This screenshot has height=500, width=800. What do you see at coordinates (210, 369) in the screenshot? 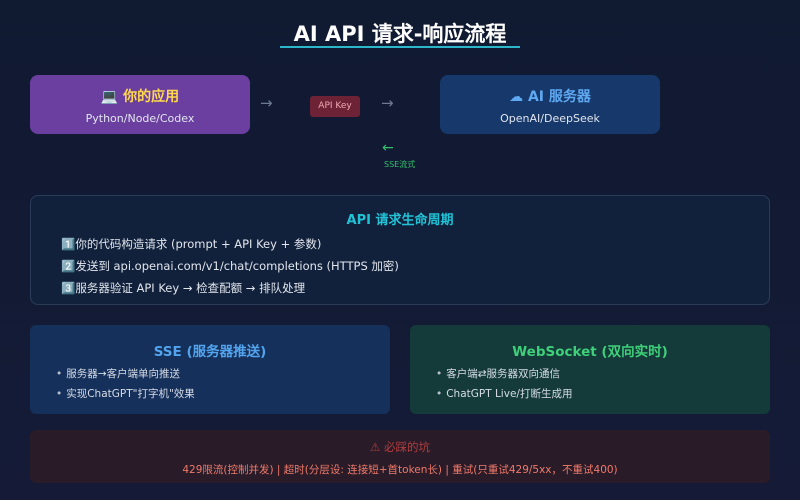
I see `sse-panel: SSE (服务器推送) 服务器→客户端单向推送 实现ChatGPT"打字机"效果` at bounding box center [210, 369].